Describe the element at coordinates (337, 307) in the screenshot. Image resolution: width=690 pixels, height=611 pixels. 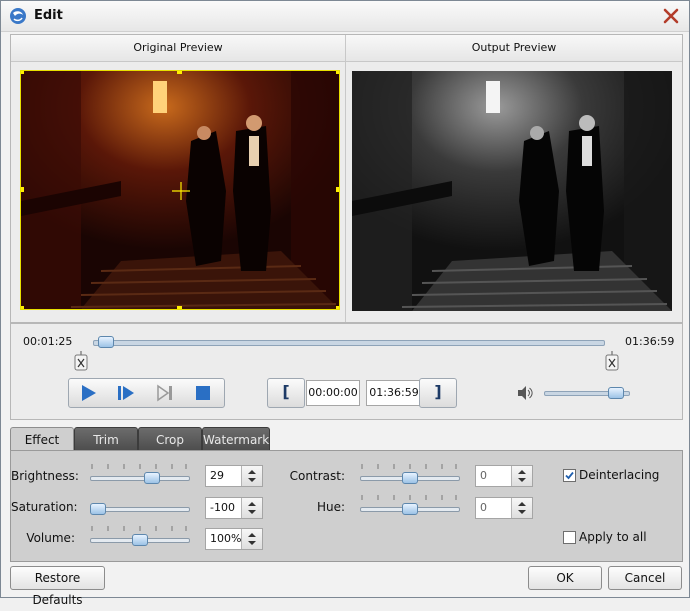
I see `crop-handle-br` at that location.